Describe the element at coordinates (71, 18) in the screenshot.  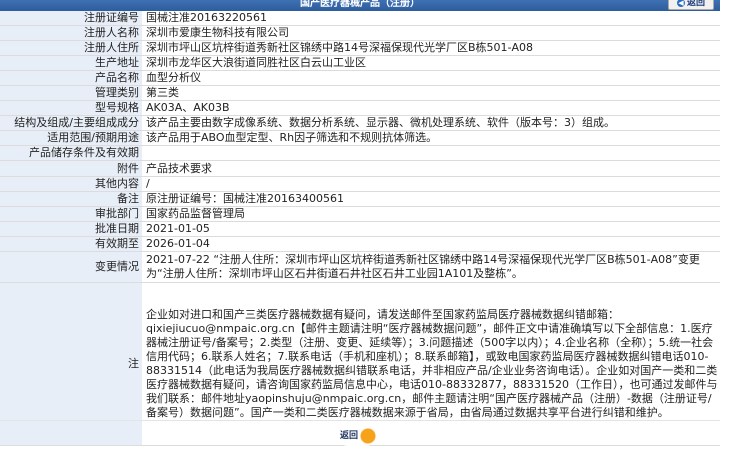
I see `label-registration-number: 注册证编号` at that location.